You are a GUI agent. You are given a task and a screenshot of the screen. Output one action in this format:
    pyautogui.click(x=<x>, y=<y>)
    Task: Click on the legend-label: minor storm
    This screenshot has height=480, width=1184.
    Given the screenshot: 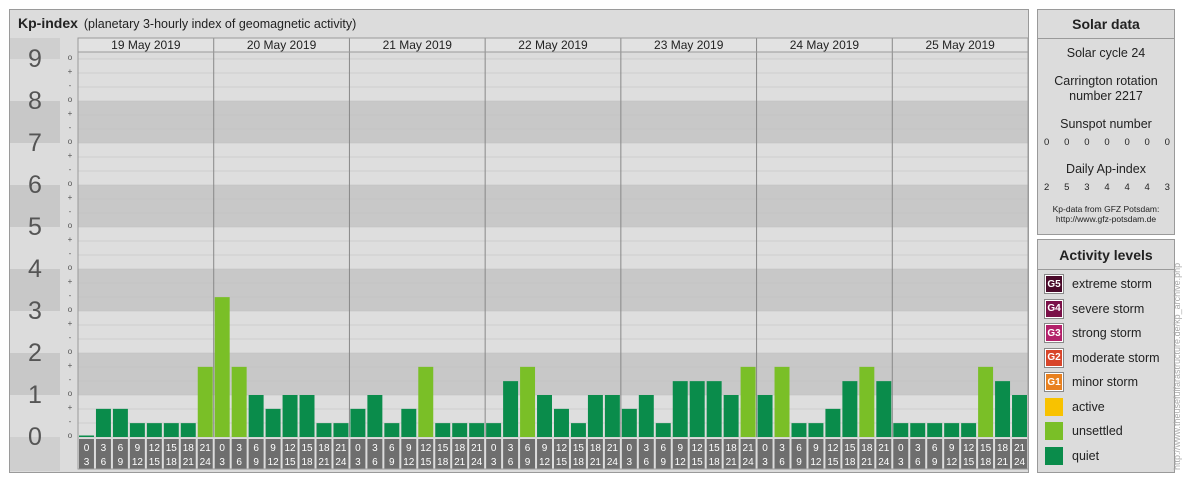 What is the action you would take?
    pyautogui.click(x=1105, y=382)
    